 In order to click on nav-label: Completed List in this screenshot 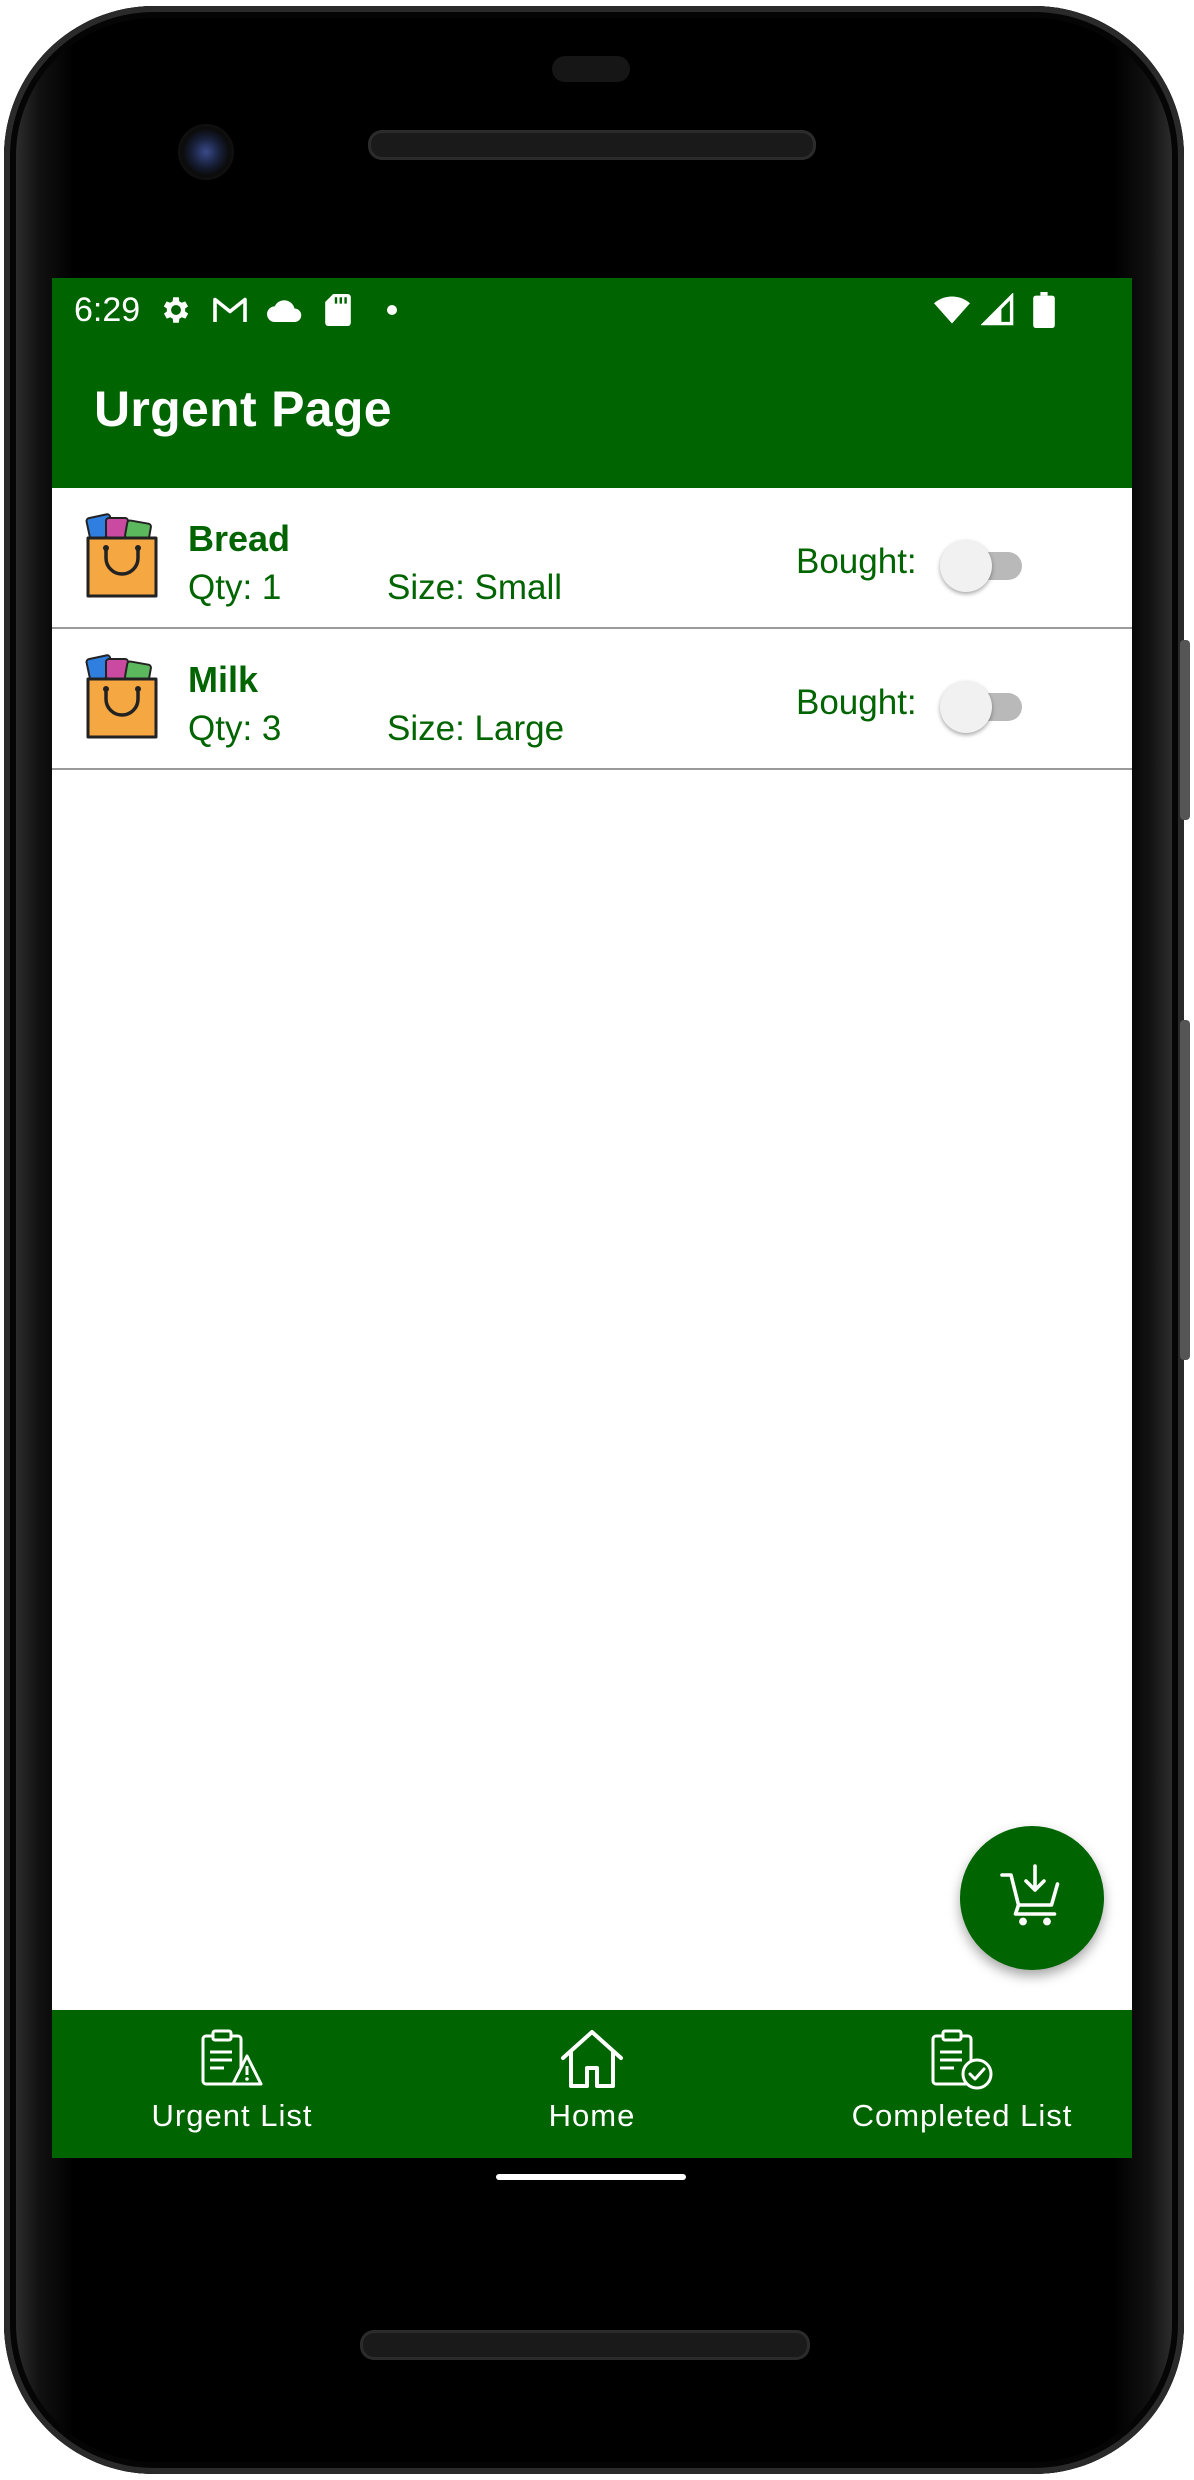, I will do `click(962, 2115)`.